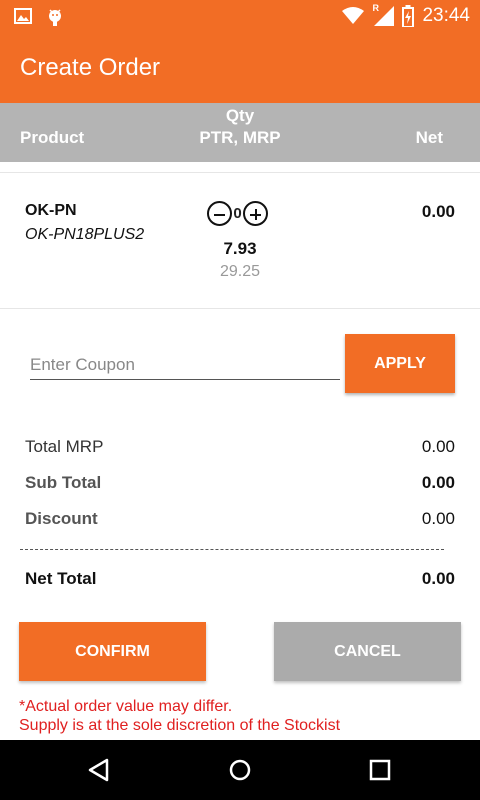  I want to click on disclaimer-line-1: *Actual order value may differ., so click(126, 706).